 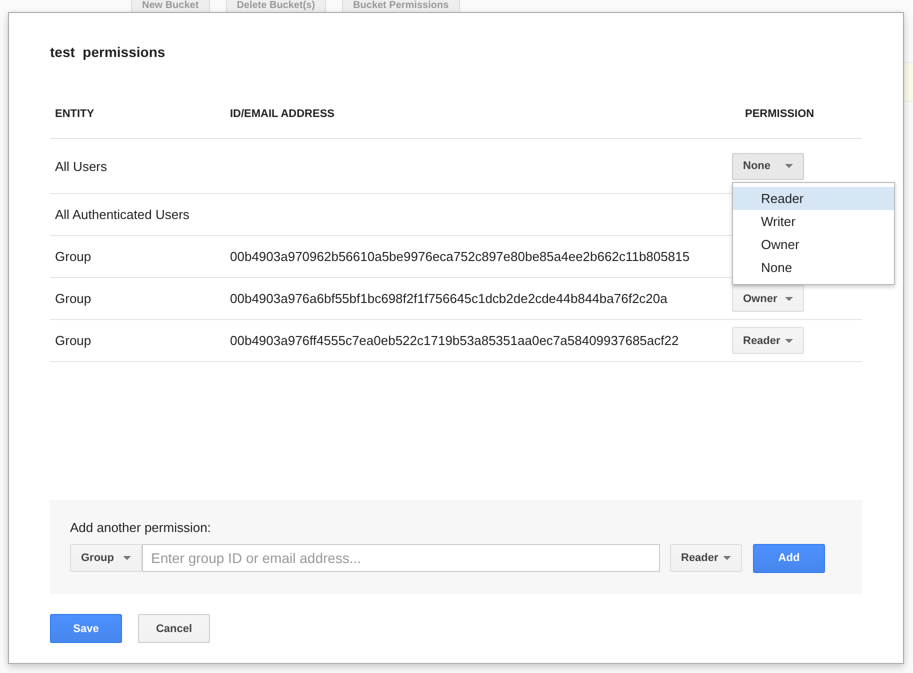 What do you see at coordinates (122, 214) in the screenshot?
I see `table-cell-text: All Authenticated Users` at bounding box center [122, 214].